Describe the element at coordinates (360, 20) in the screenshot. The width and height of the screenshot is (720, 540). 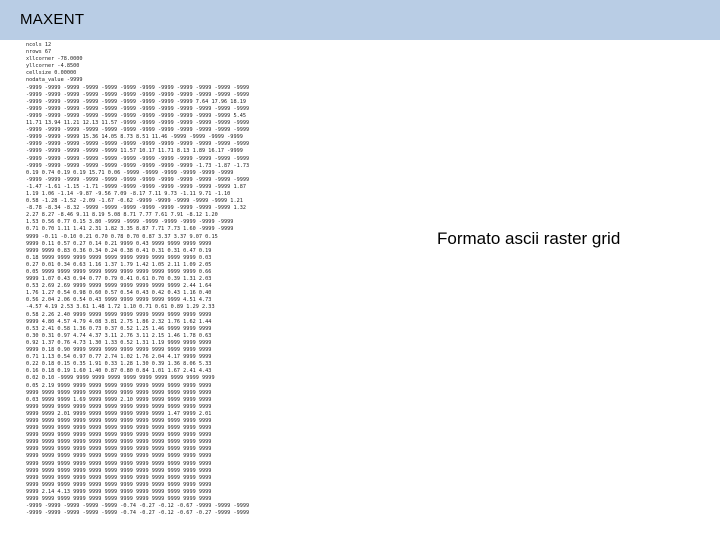
I see `title-bar: MAXENT` at that location.